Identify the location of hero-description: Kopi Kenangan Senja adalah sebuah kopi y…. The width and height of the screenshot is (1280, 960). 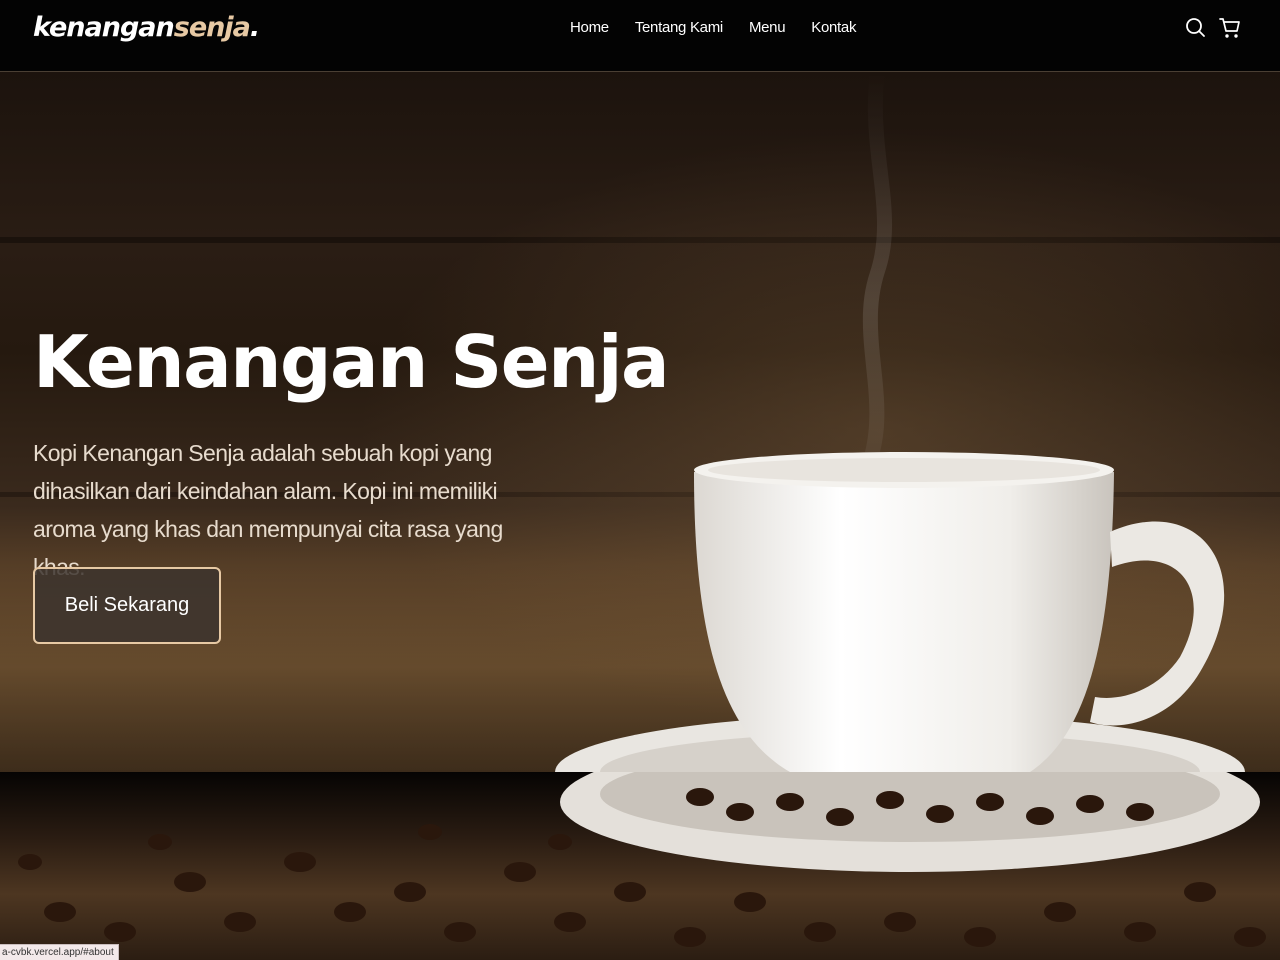
(268, 510).